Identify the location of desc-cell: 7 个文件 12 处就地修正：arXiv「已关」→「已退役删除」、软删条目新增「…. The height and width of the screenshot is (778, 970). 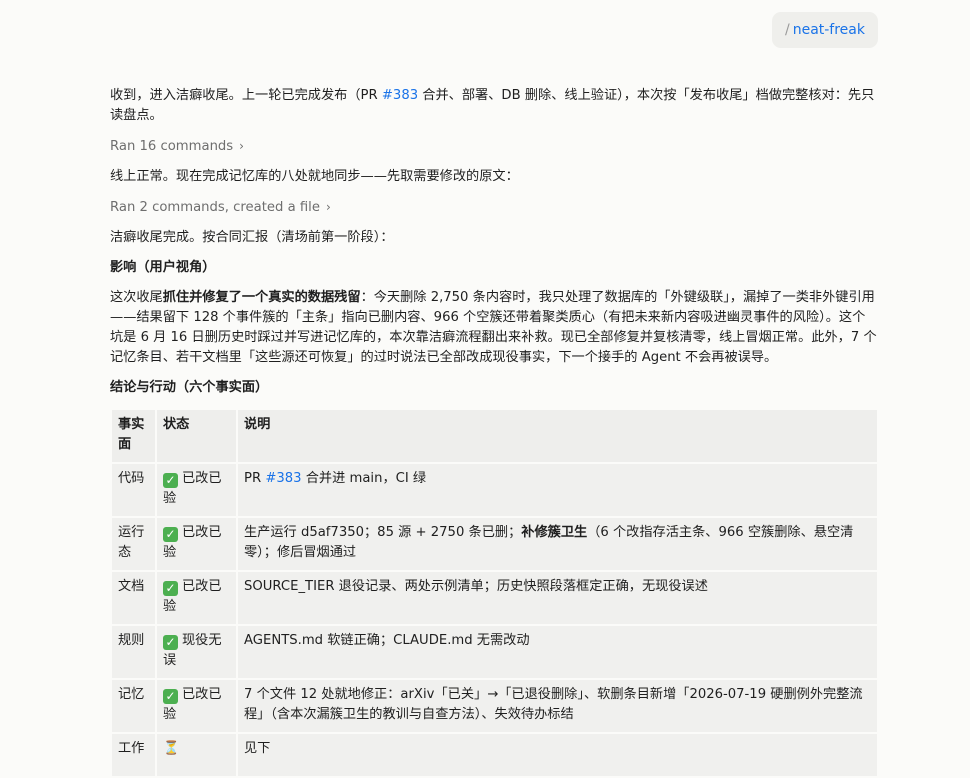
(557, 706).